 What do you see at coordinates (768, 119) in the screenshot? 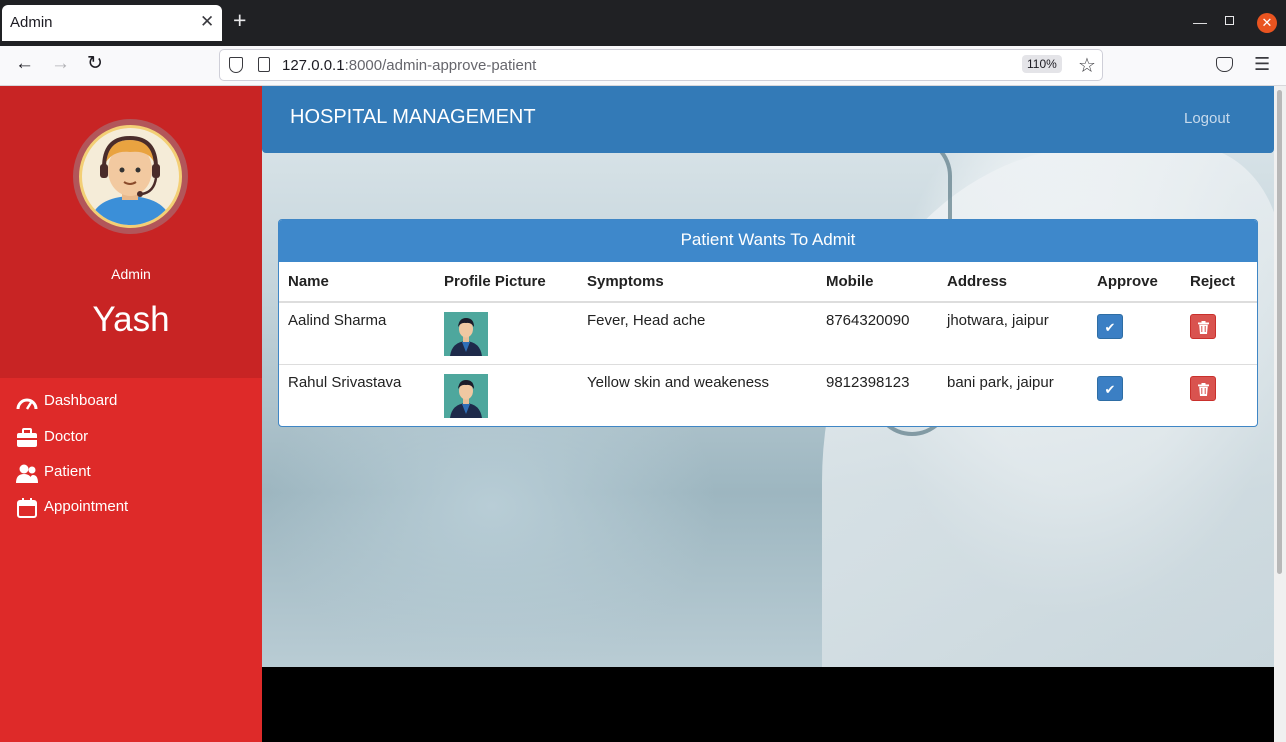
I see `top-navbar: HOSPITAL MANAGEMENT Logout` at bounding box center [768, 119].